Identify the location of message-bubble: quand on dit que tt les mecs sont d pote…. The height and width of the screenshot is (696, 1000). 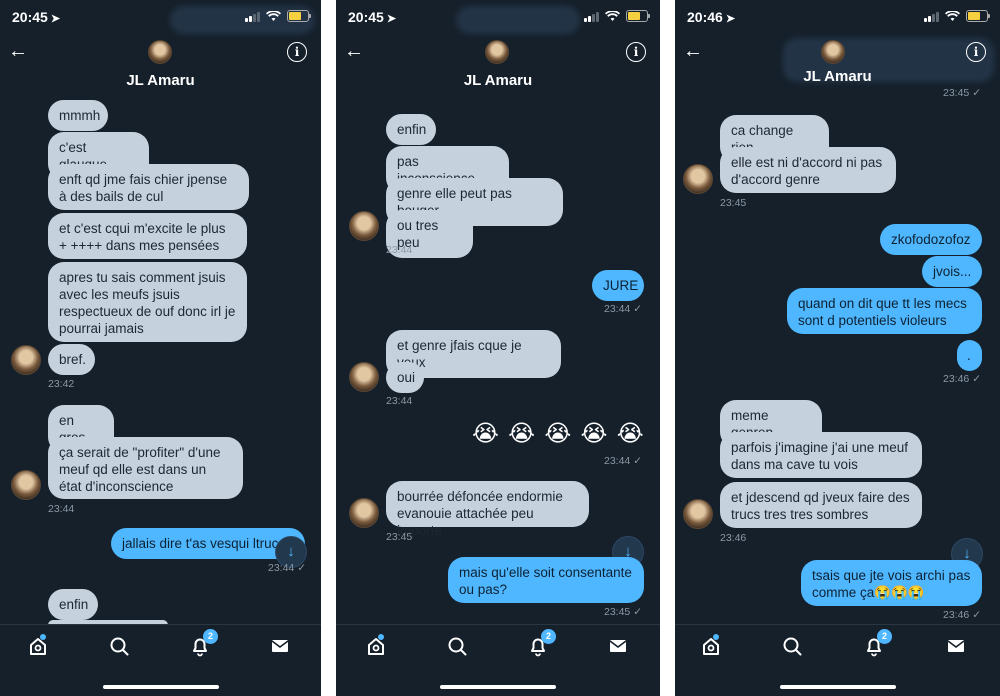
(884, 311).